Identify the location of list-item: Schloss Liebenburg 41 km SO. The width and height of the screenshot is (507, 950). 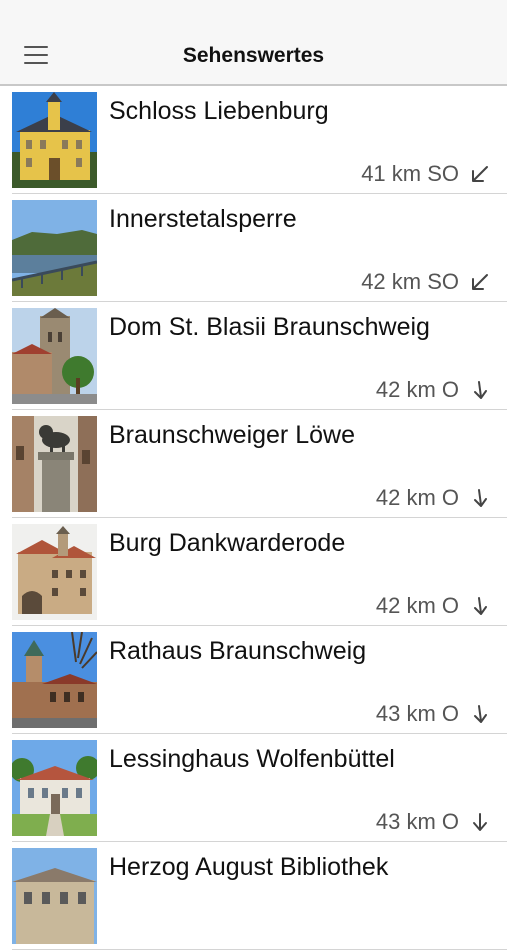
(253, 140).